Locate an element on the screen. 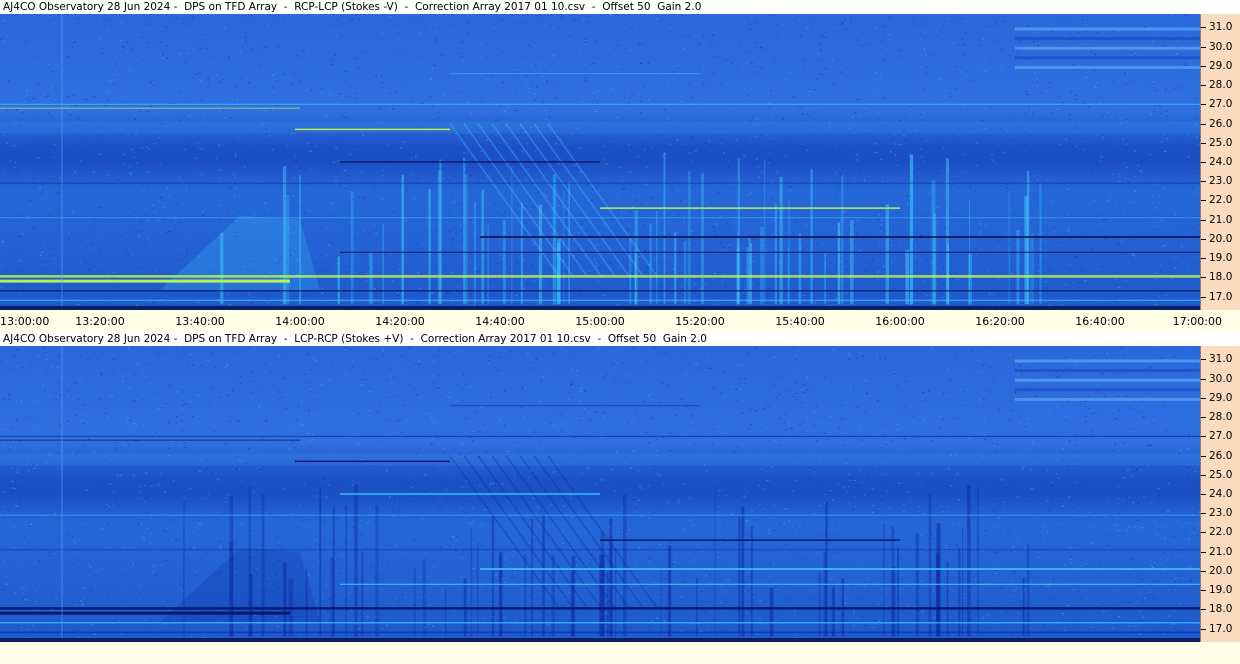 This screenshot has height=664, width=1240. x-tick-label: 14:20:00 is located at coordinates (400, 321).